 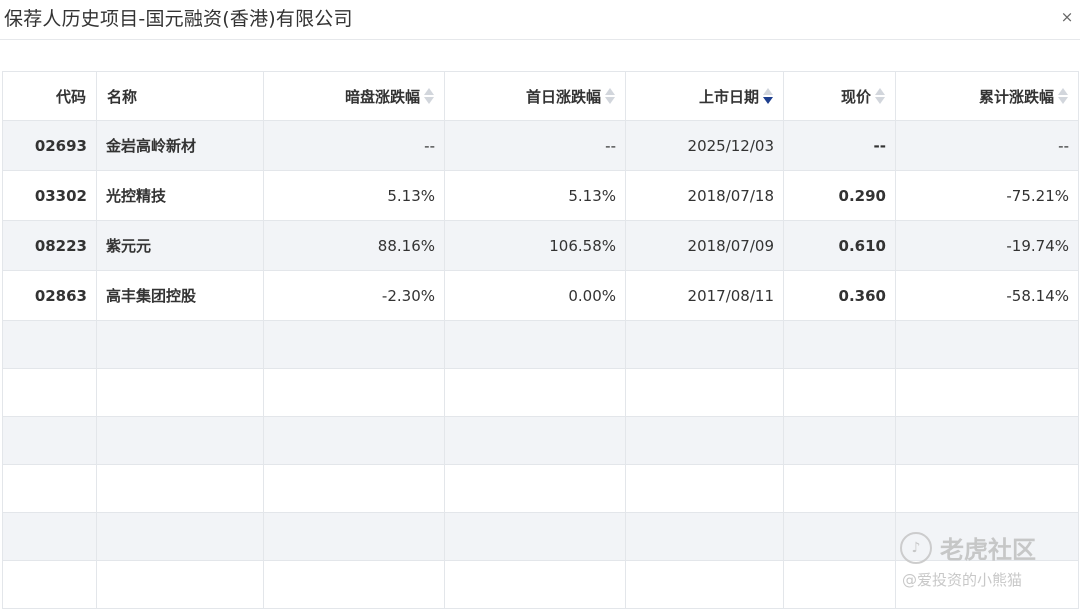 I want to click on current-price-cell: 0.290, so click(x=839, y=195).